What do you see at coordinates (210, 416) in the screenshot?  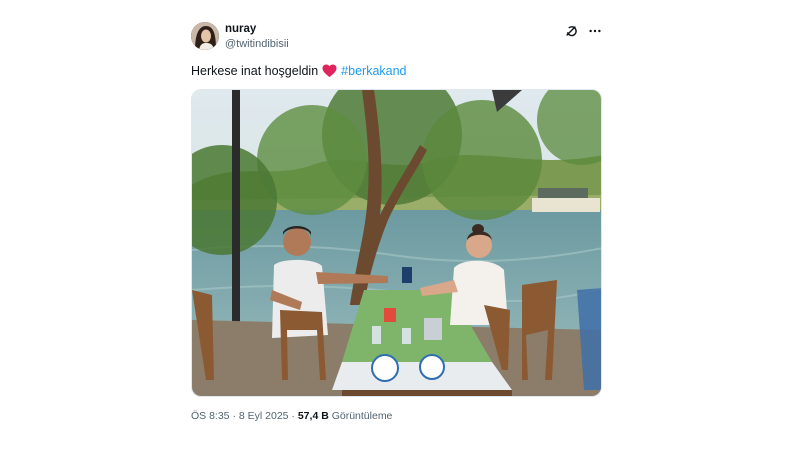 I see `post-time: ÖS 8:35` at bounding box center [210, 416].